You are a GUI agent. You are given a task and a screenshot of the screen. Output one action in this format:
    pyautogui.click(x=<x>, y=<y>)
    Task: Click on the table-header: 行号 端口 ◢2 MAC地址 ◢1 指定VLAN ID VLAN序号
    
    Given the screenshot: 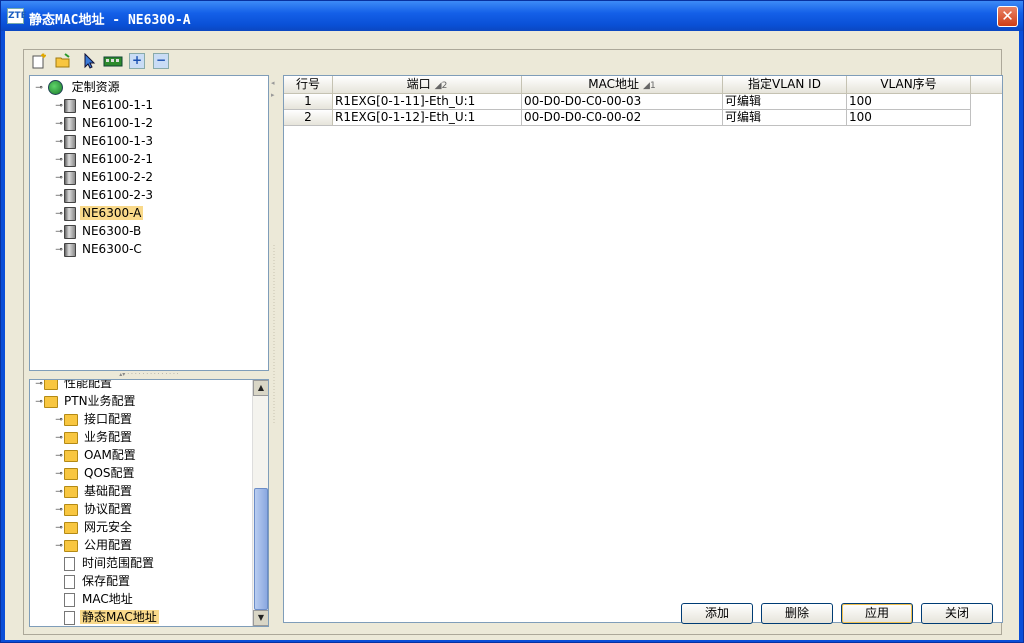 What is the action you would take?
    pyautogui.click(x=643, y=85)
    